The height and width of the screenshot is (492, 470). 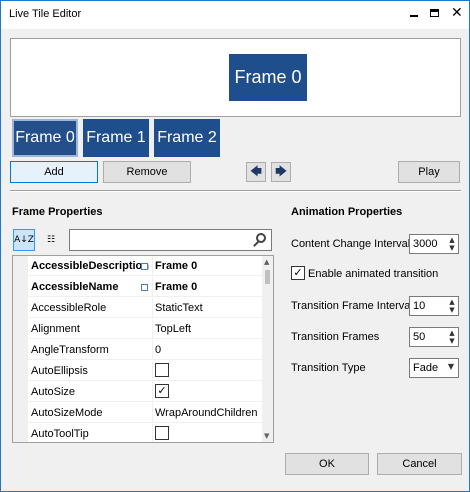 I want to click on property-row: AutoSizeMode WrapAroundChildren, so click(x=146, y=413).